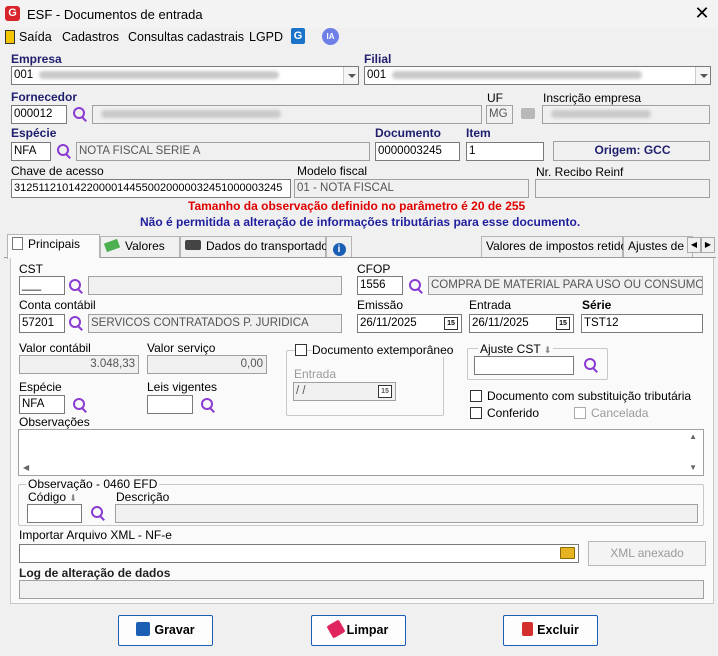 The height and width of the screenshot is (656, 718). What do you see at coordinates (339, 249) in the screenshot?
I see `info-icon: i` at bounding box center [339, 249].